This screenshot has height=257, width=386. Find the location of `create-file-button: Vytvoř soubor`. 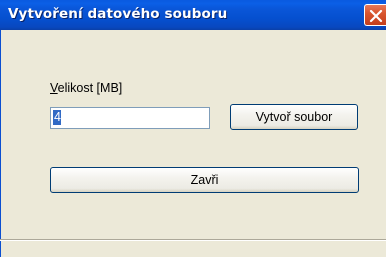

create-file-button: Vytvoř soubor is located at coordinates (294, 117).